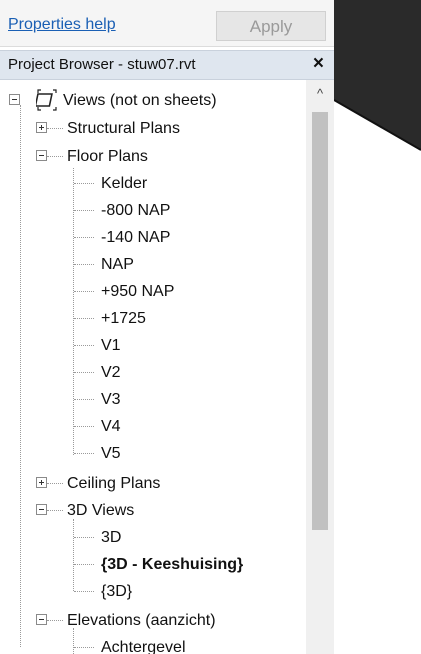  I want to click on scroll-up-arrow-icon: ^, so click(320, 97).